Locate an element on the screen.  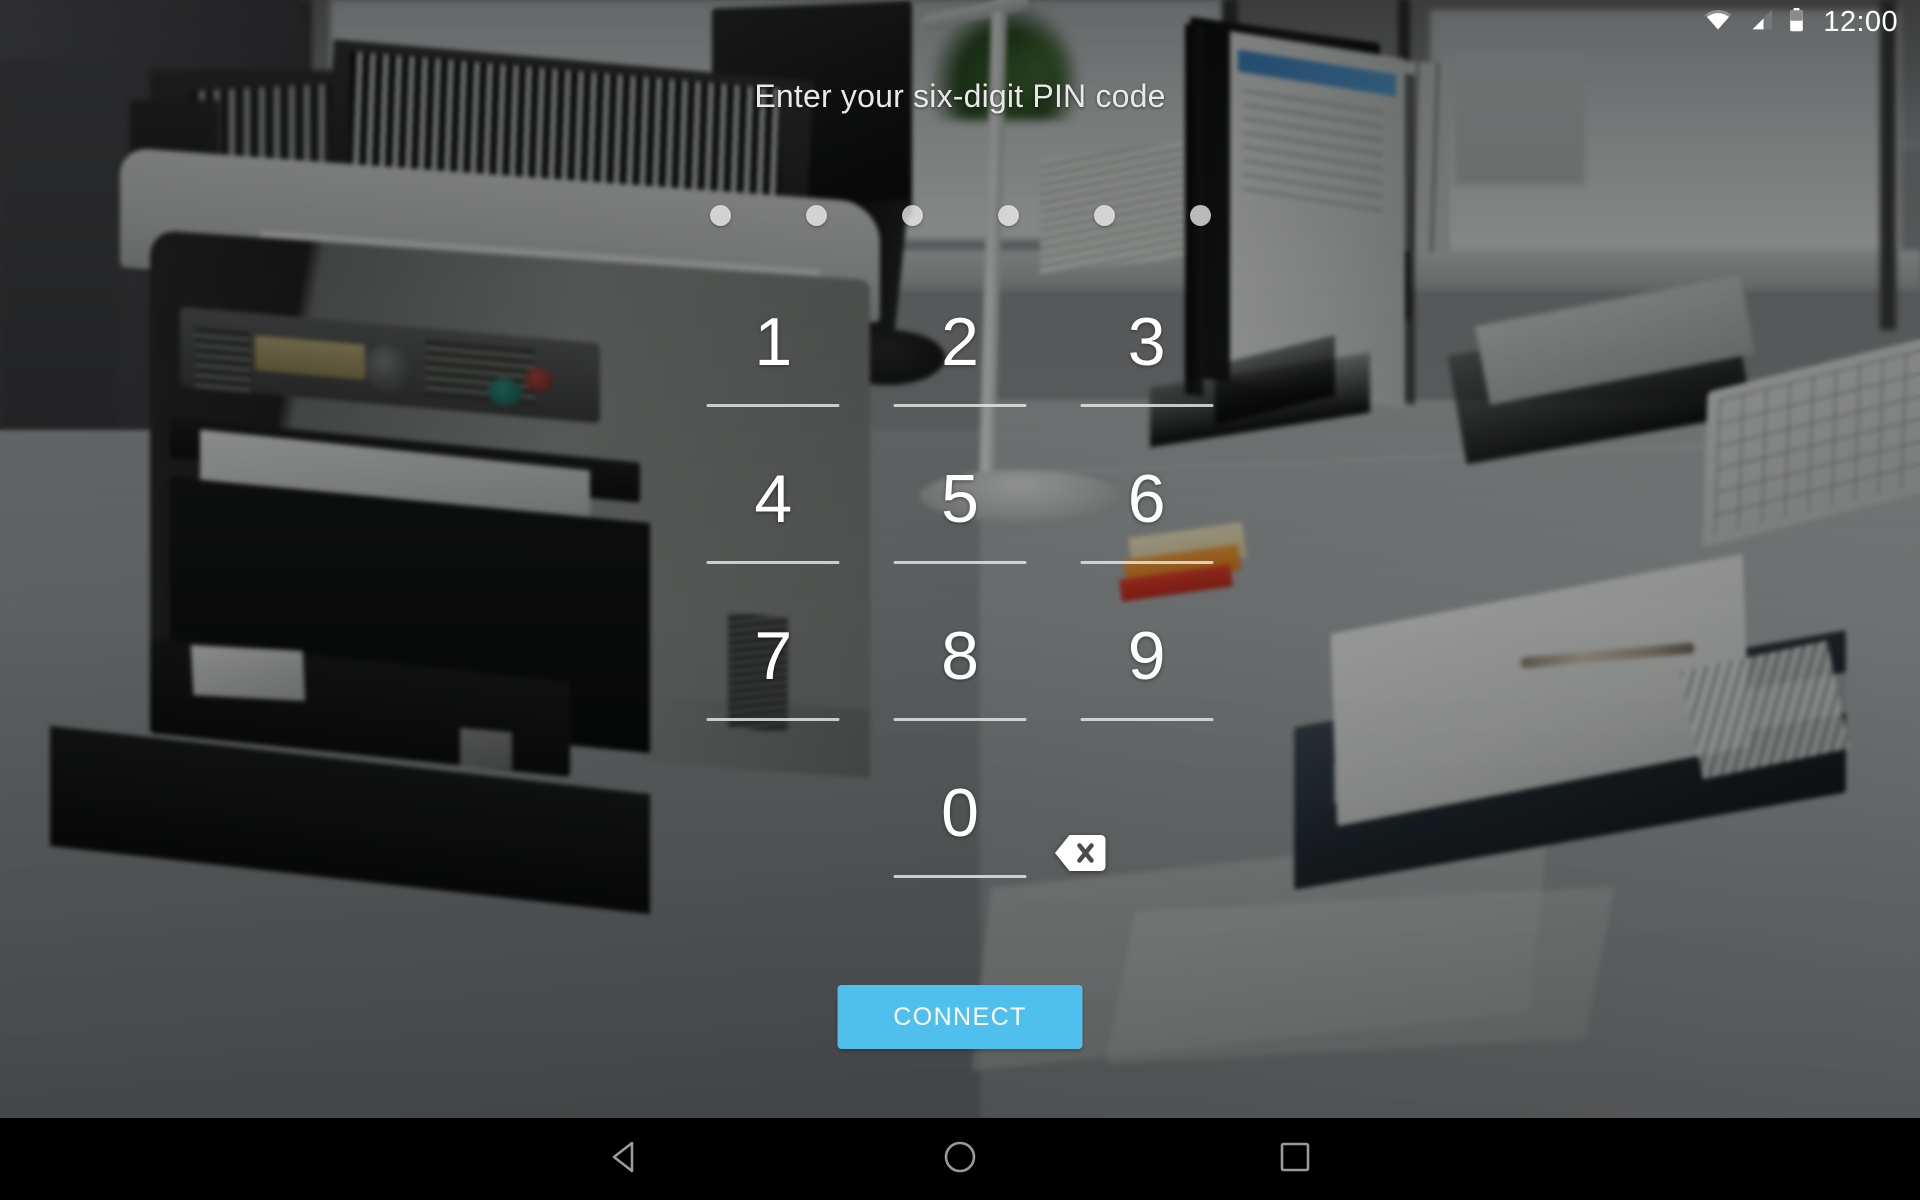
wifi-icon is located at coordinates (1718, 22).